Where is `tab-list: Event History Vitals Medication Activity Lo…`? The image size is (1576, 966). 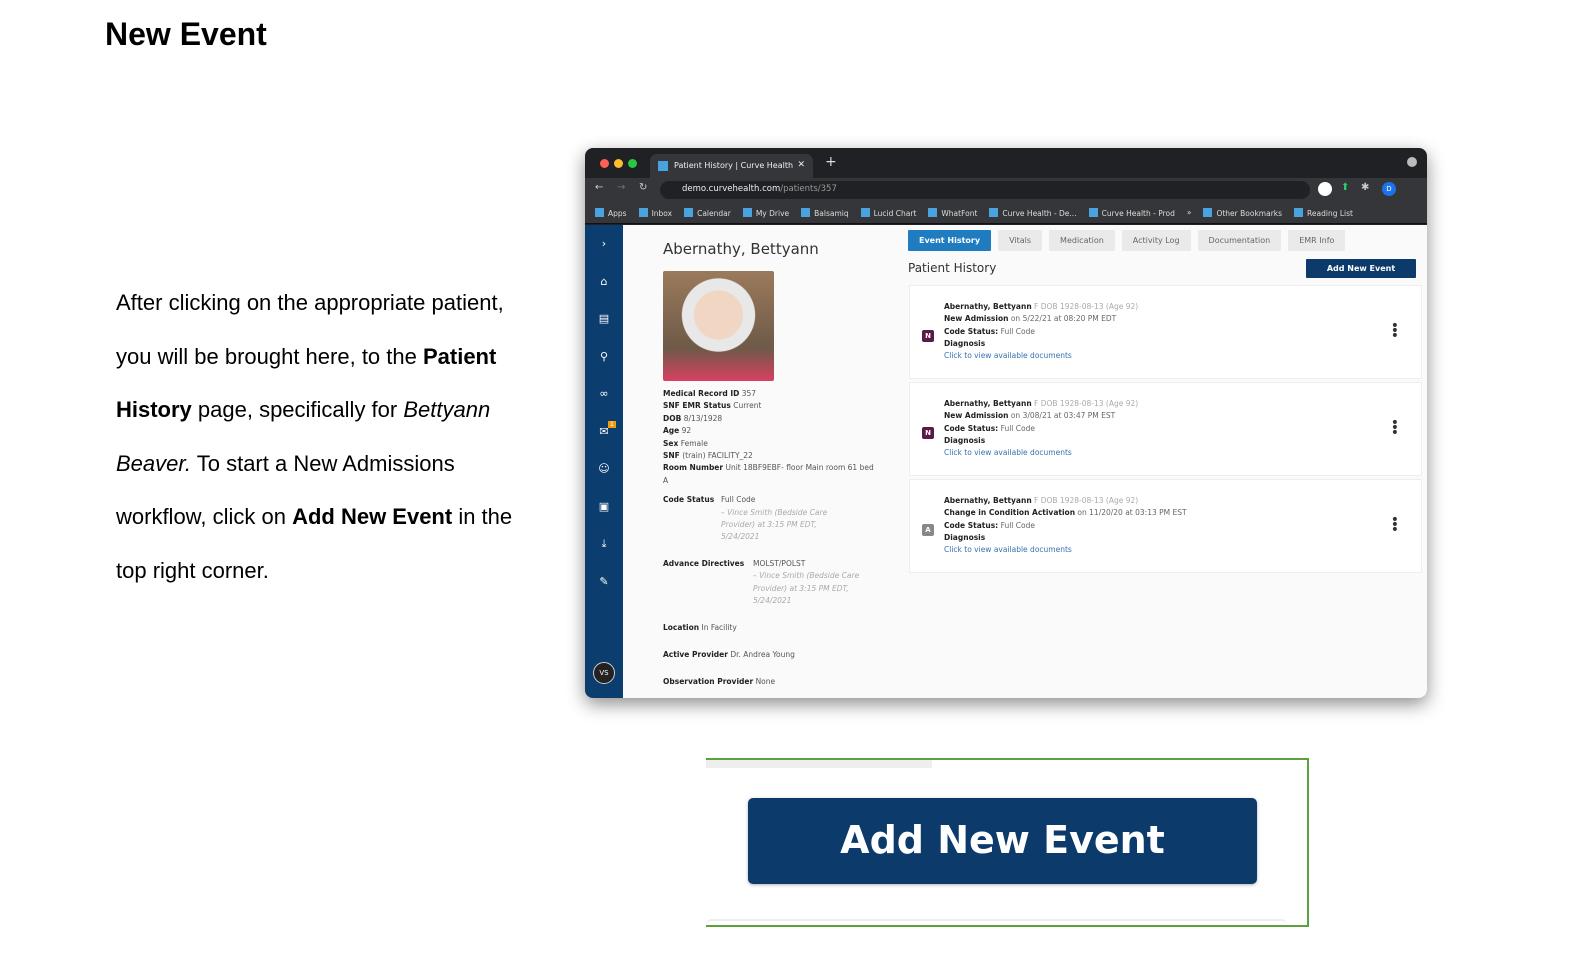
tab-list: Event History Vitals Medication Activity Lo… is located at coordinates (1127, 240).